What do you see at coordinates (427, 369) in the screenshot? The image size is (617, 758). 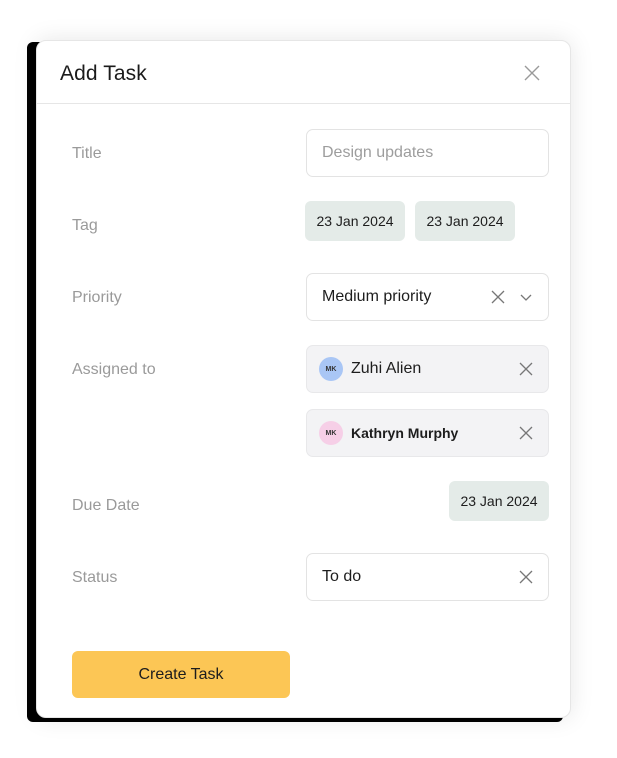 I see `assignee-item: MK Zuhi Alien` at bounding box center [427, 369].